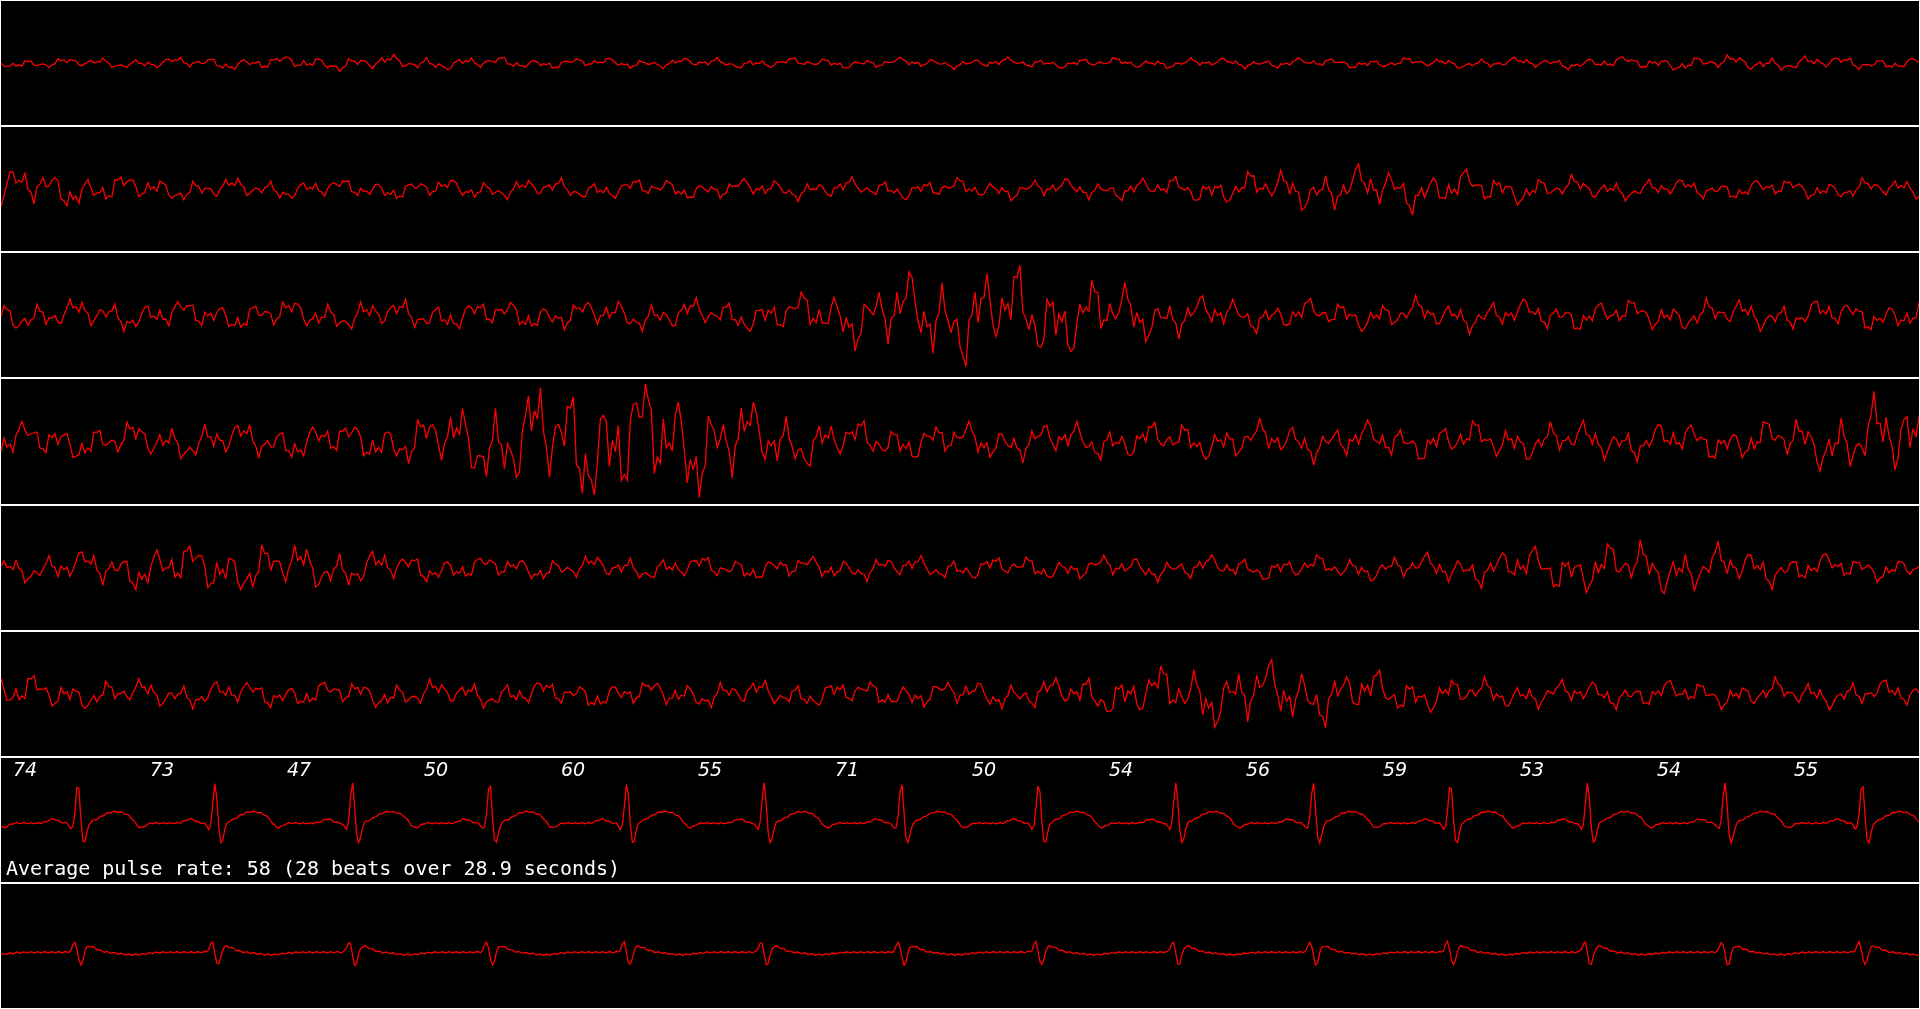 Image resolution: width=1920 pixels, height=1009 pixels. Describe the element at coordinates (1258, 768) in the screenshot. I see `pulse-rate-label: 56` at that location.